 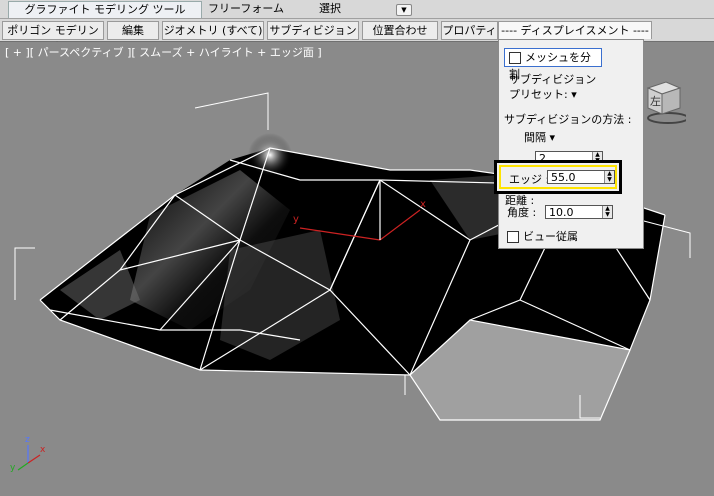 I want to click on viewport-label: [ + ][ パースペクティブ ][ スムーズ + ハイライト + エッジ面 ], so click(x=163, y=52).